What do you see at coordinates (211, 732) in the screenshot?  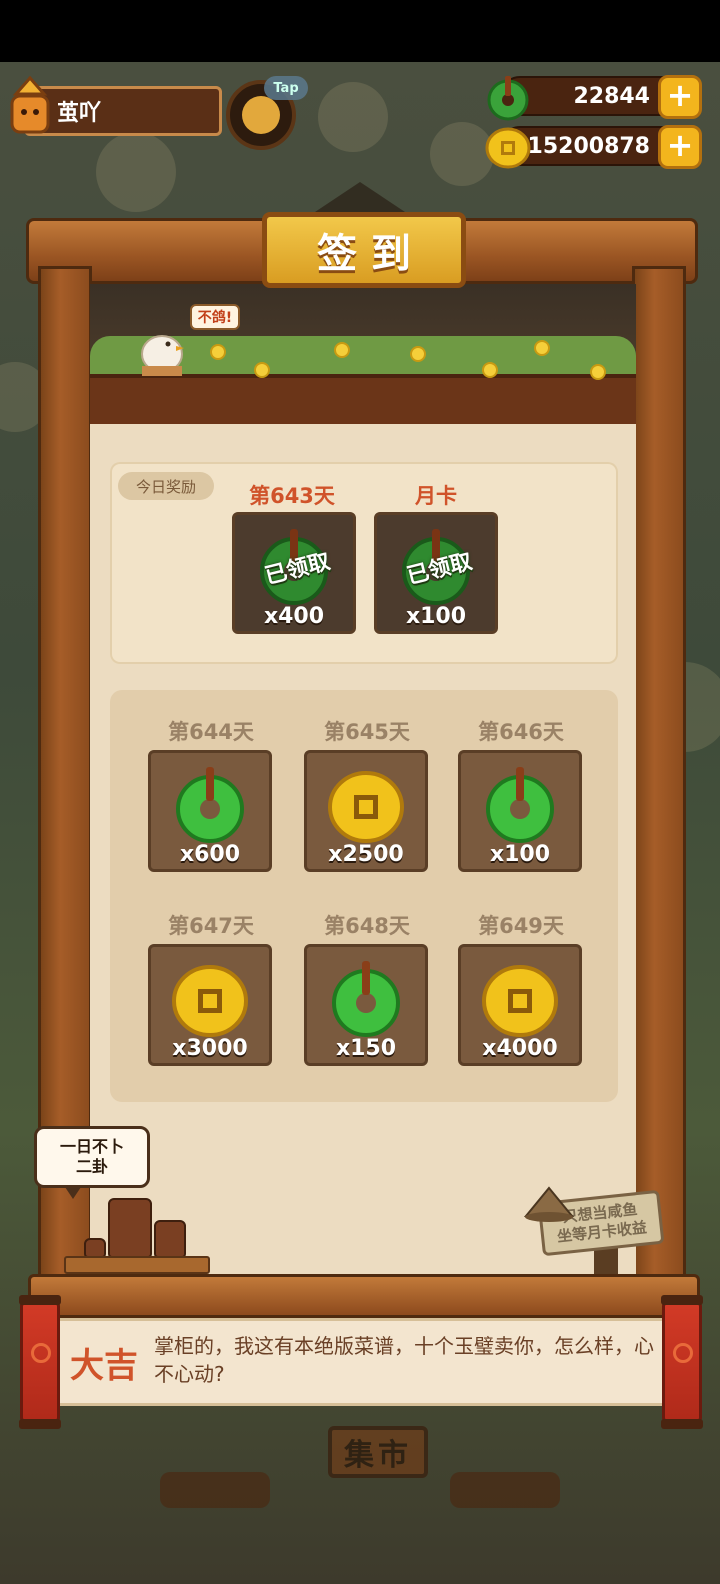 I see `day-label: 第644天` at bounding box center [211, 732].